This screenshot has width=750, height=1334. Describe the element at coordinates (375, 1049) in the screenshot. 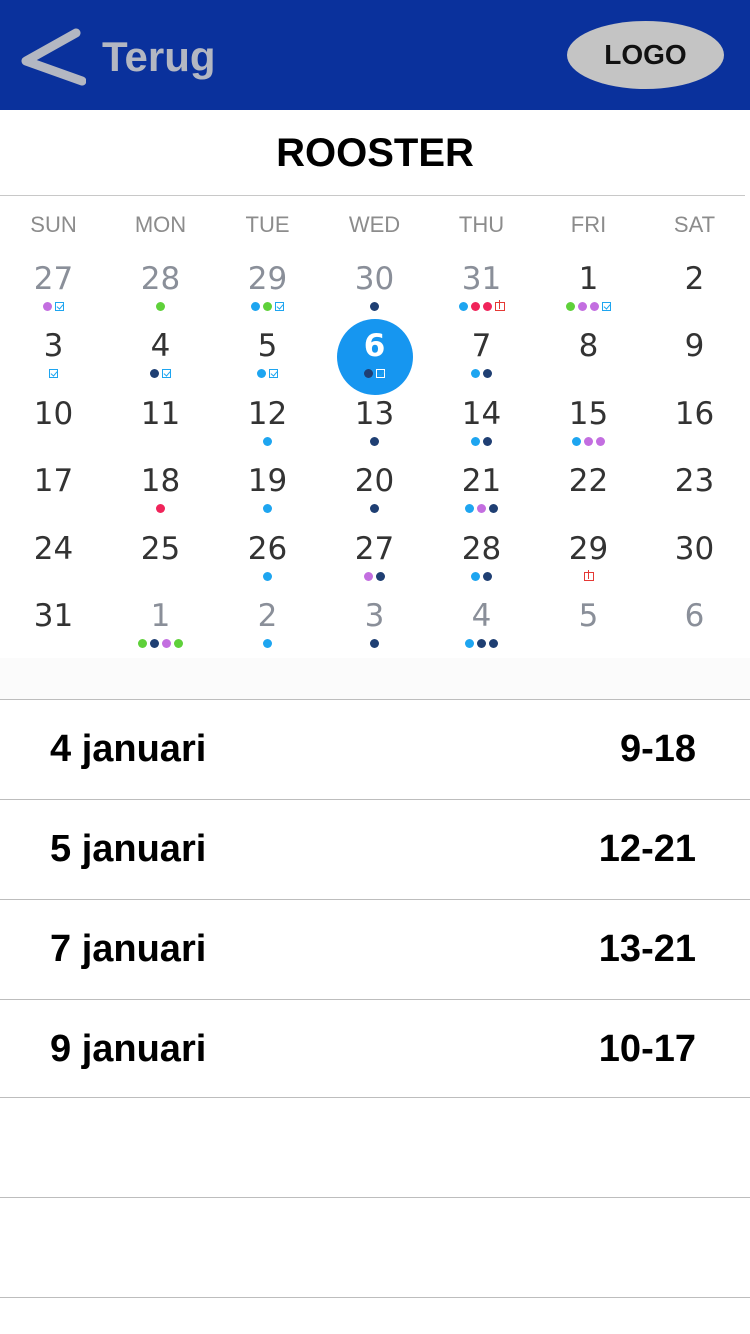

I see `schedule-row: 9 januari 10-17` at that location.